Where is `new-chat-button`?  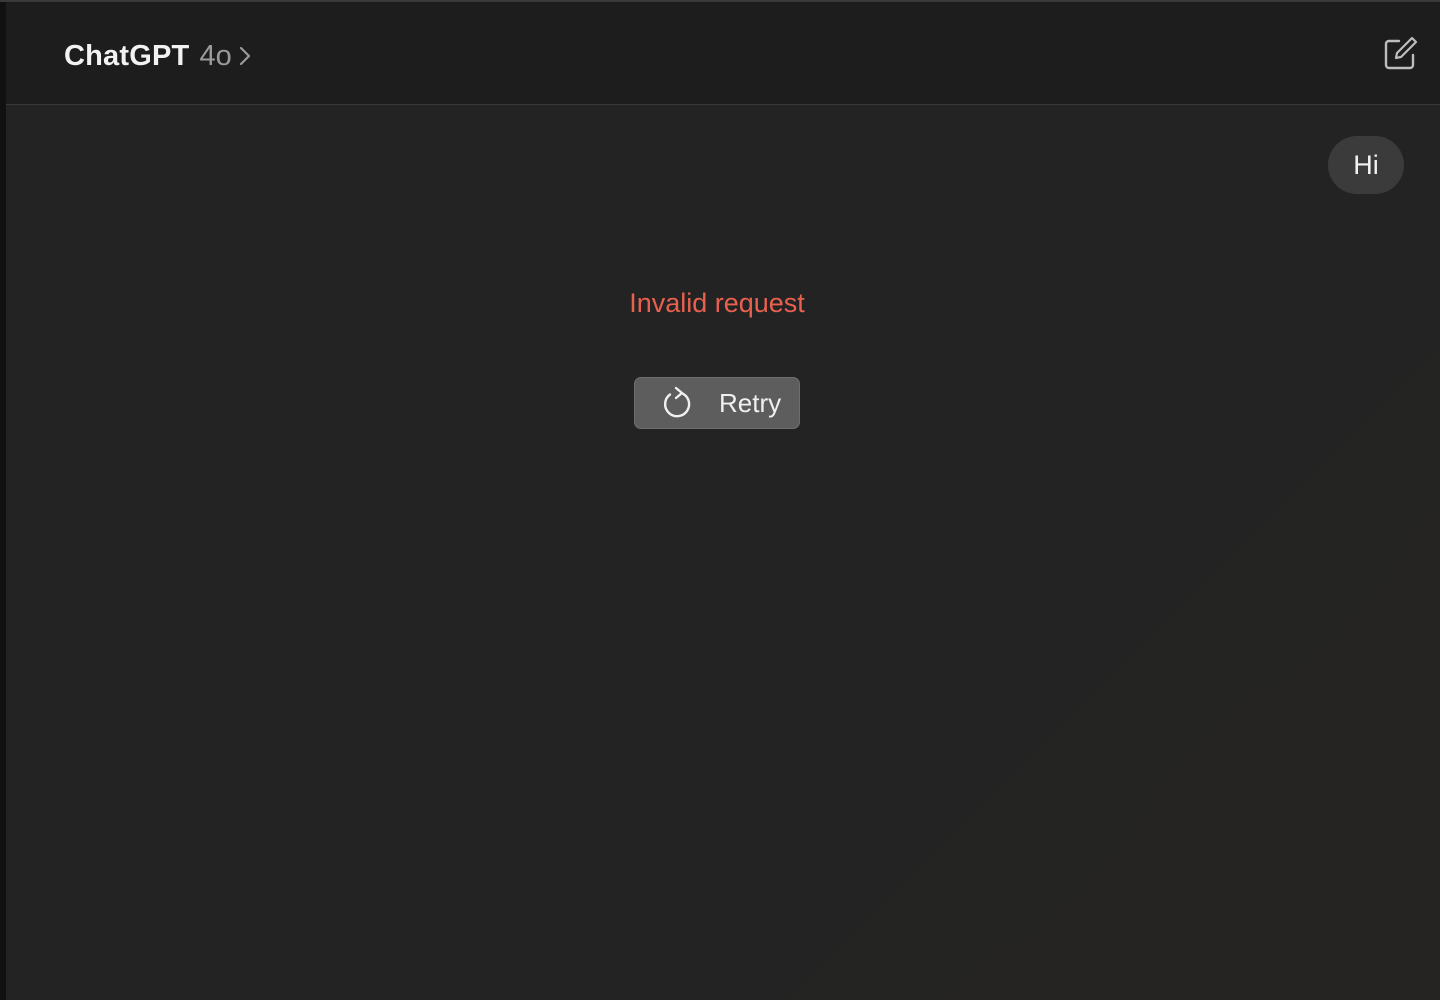
new-chat-button is located at coordinates (1400, 56).